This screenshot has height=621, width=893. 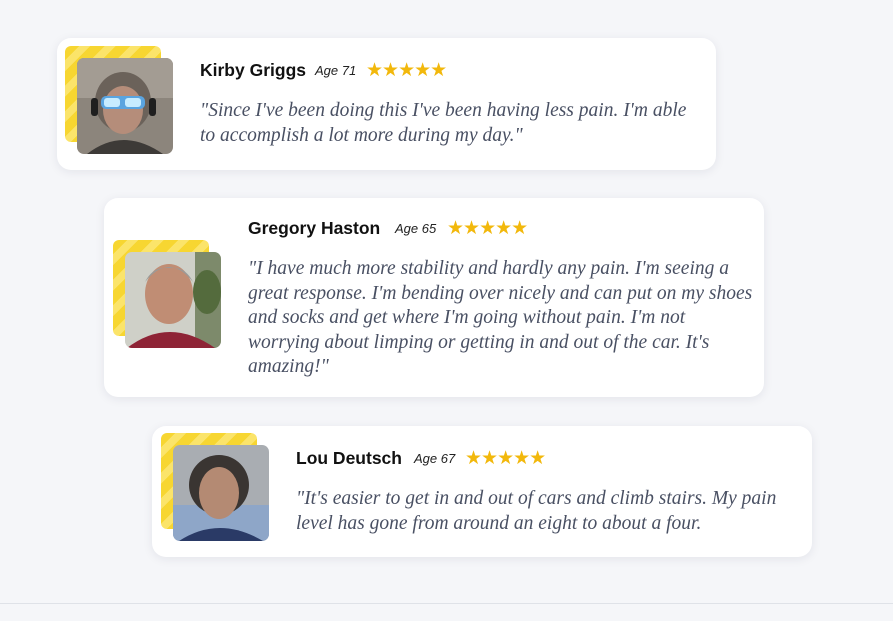 What do you see at coordinates (253, 70) in the screenshot?
I see `reviewer-name: Kirby Griggs` at bounding box center [253, 70].